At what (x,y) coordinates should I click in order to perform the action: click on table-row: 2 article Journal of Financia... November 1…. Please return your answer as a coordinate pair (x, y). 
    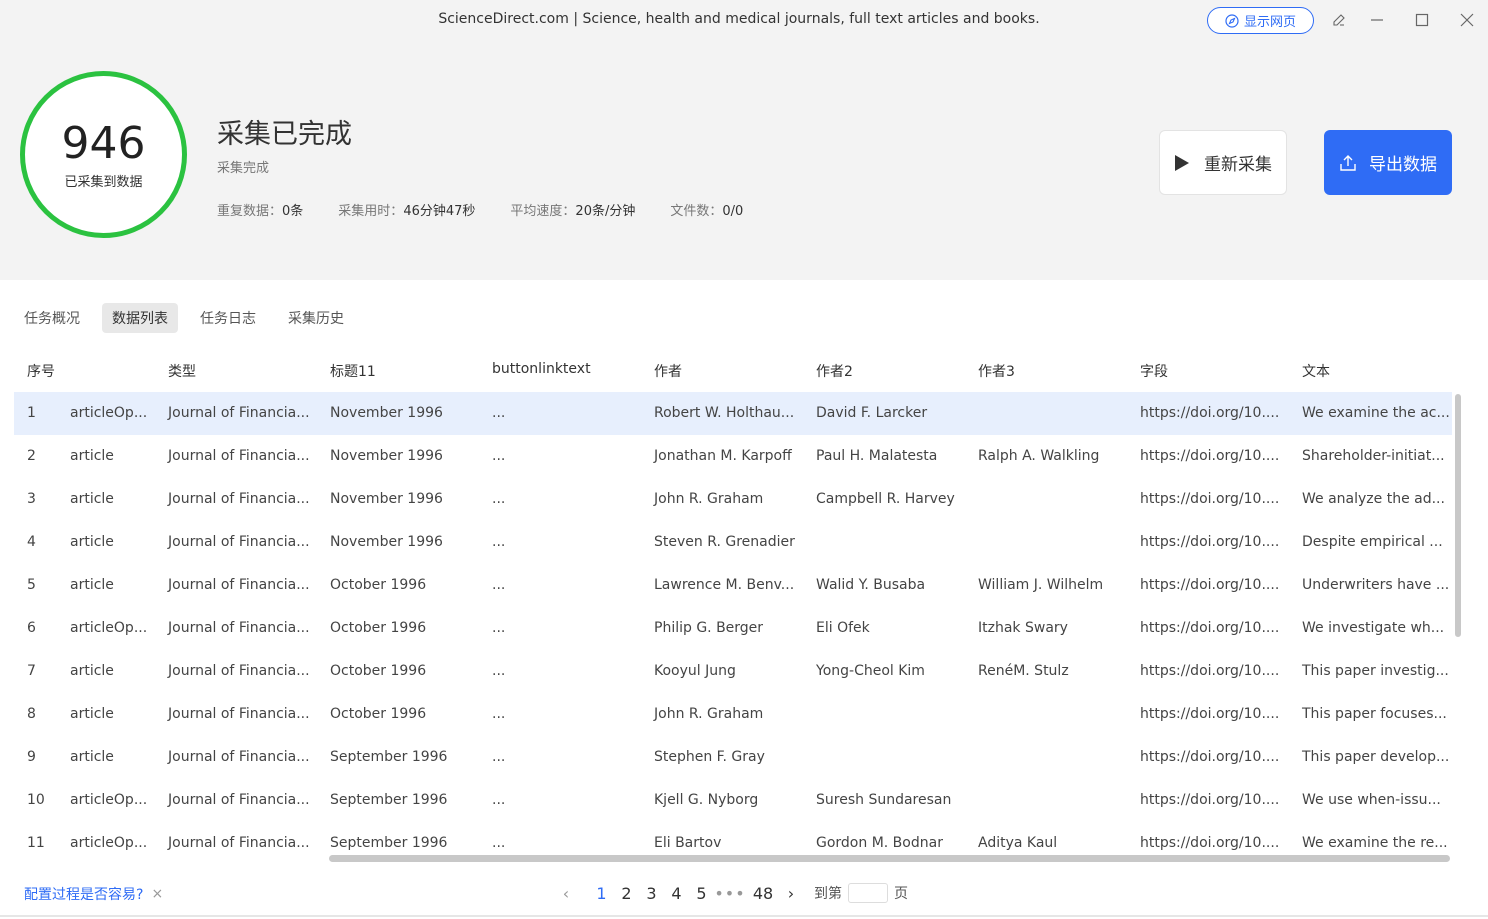
    Looking at the image, I should click on (733, 456).